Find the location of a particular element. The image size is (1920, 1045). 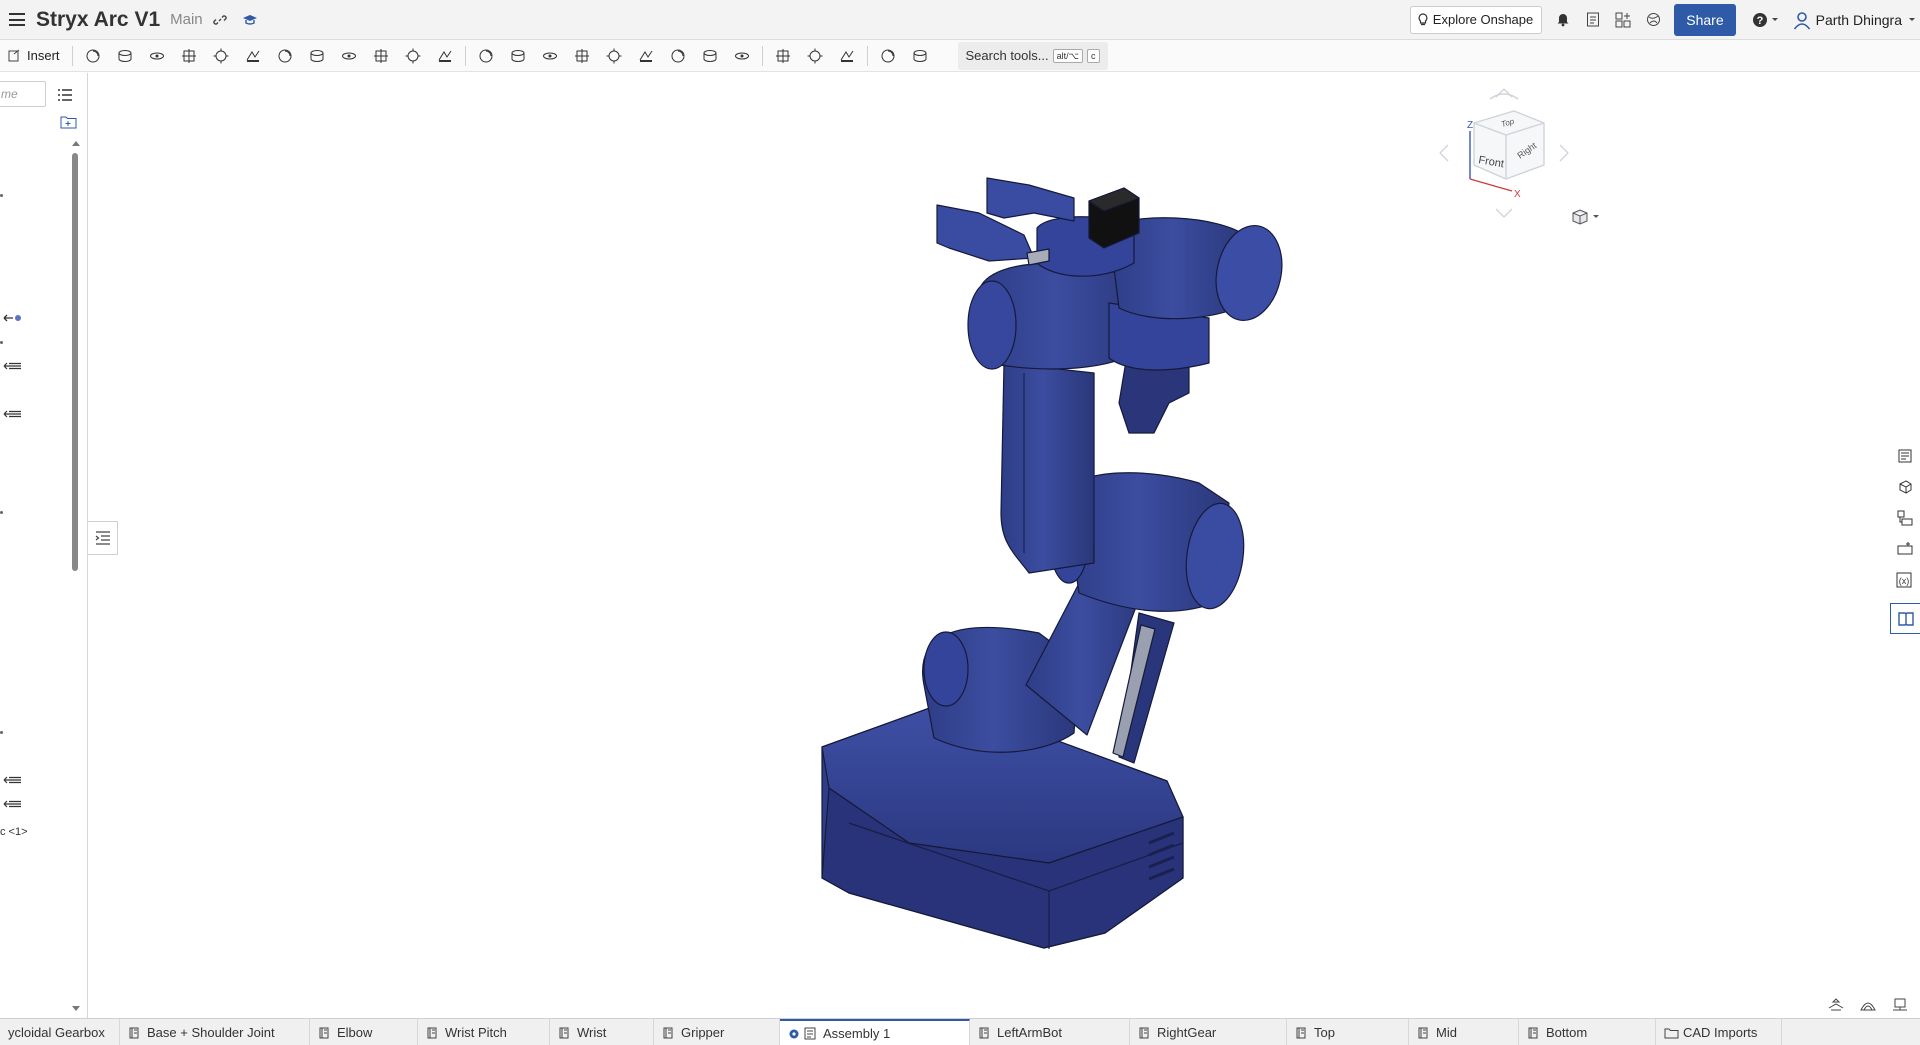

view-cube-arrow-up-icon is located at coordinates (1504, 93).